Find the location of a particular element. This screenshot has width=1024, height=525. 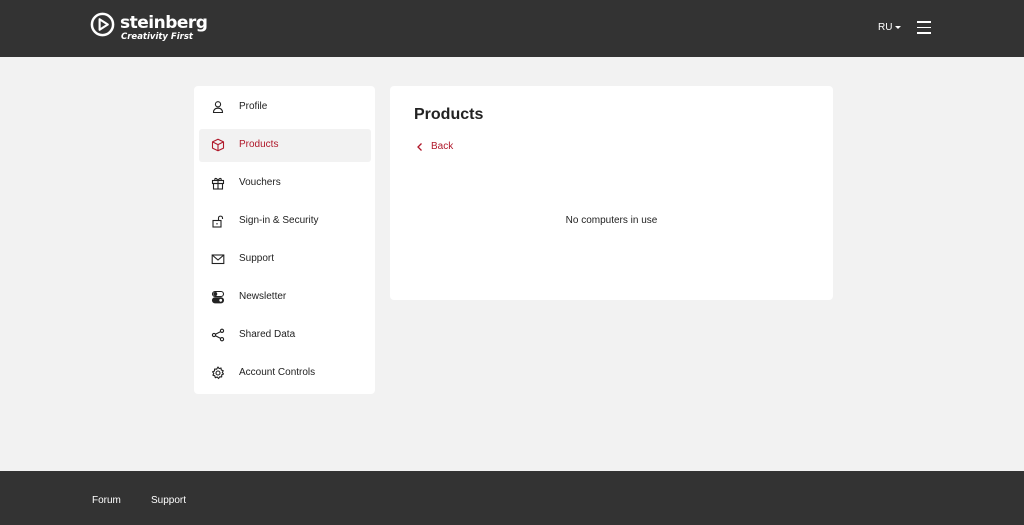

site-footer: Forum Support is located at coordinates (512, 498).